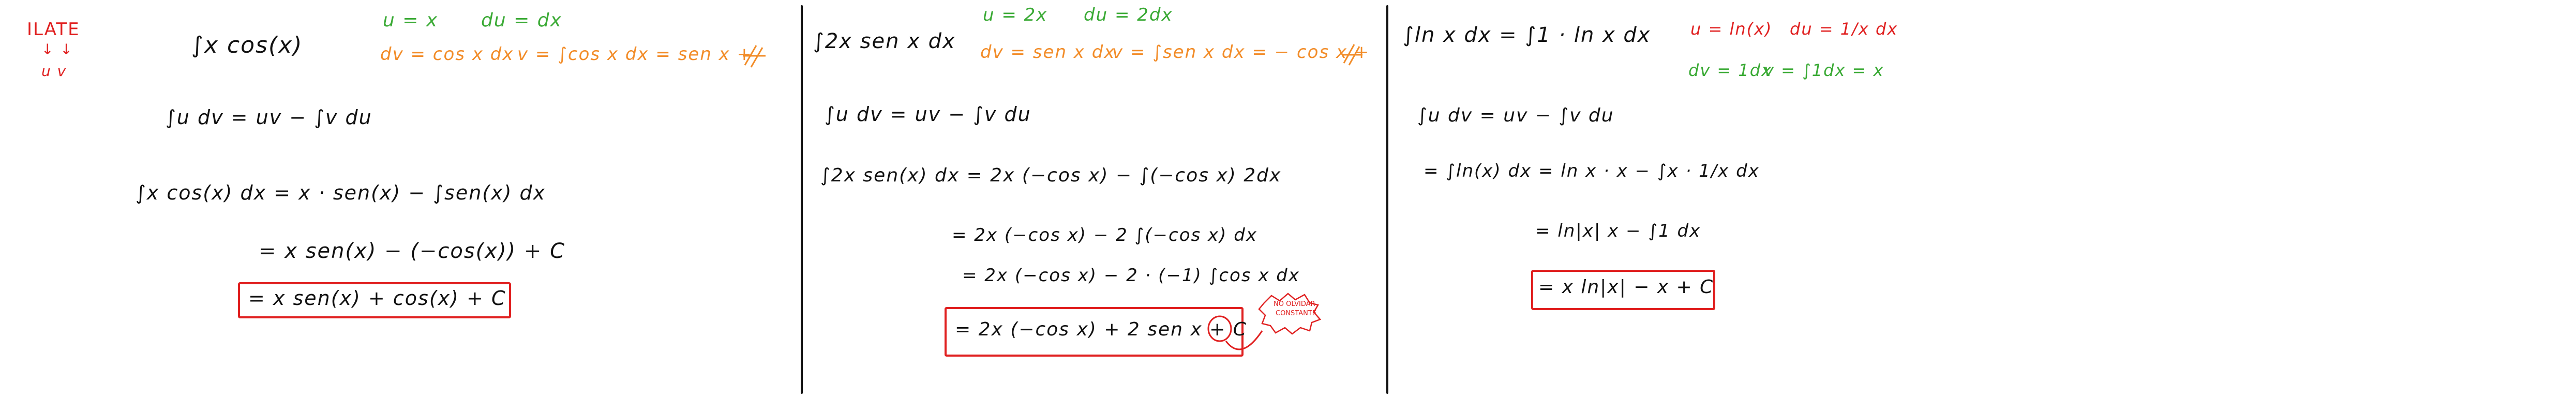 The image size is (2576, 399). Describe the element at coordinates (754, 56) in the screenshot. I see `panel1-cancel-mark` at that location.